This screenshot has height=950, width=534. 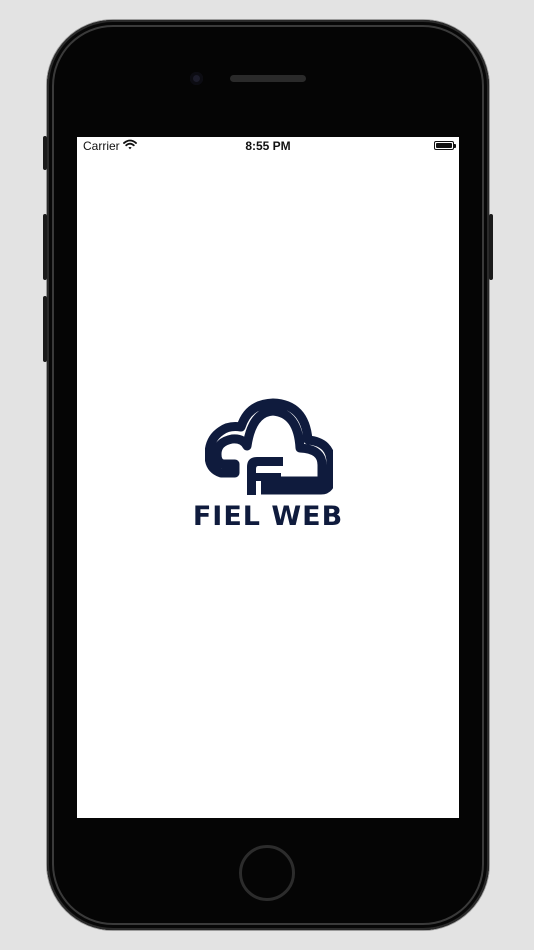 I want to click on status-bar: Carrier 8:55 PM, so click(x=268, y=146).